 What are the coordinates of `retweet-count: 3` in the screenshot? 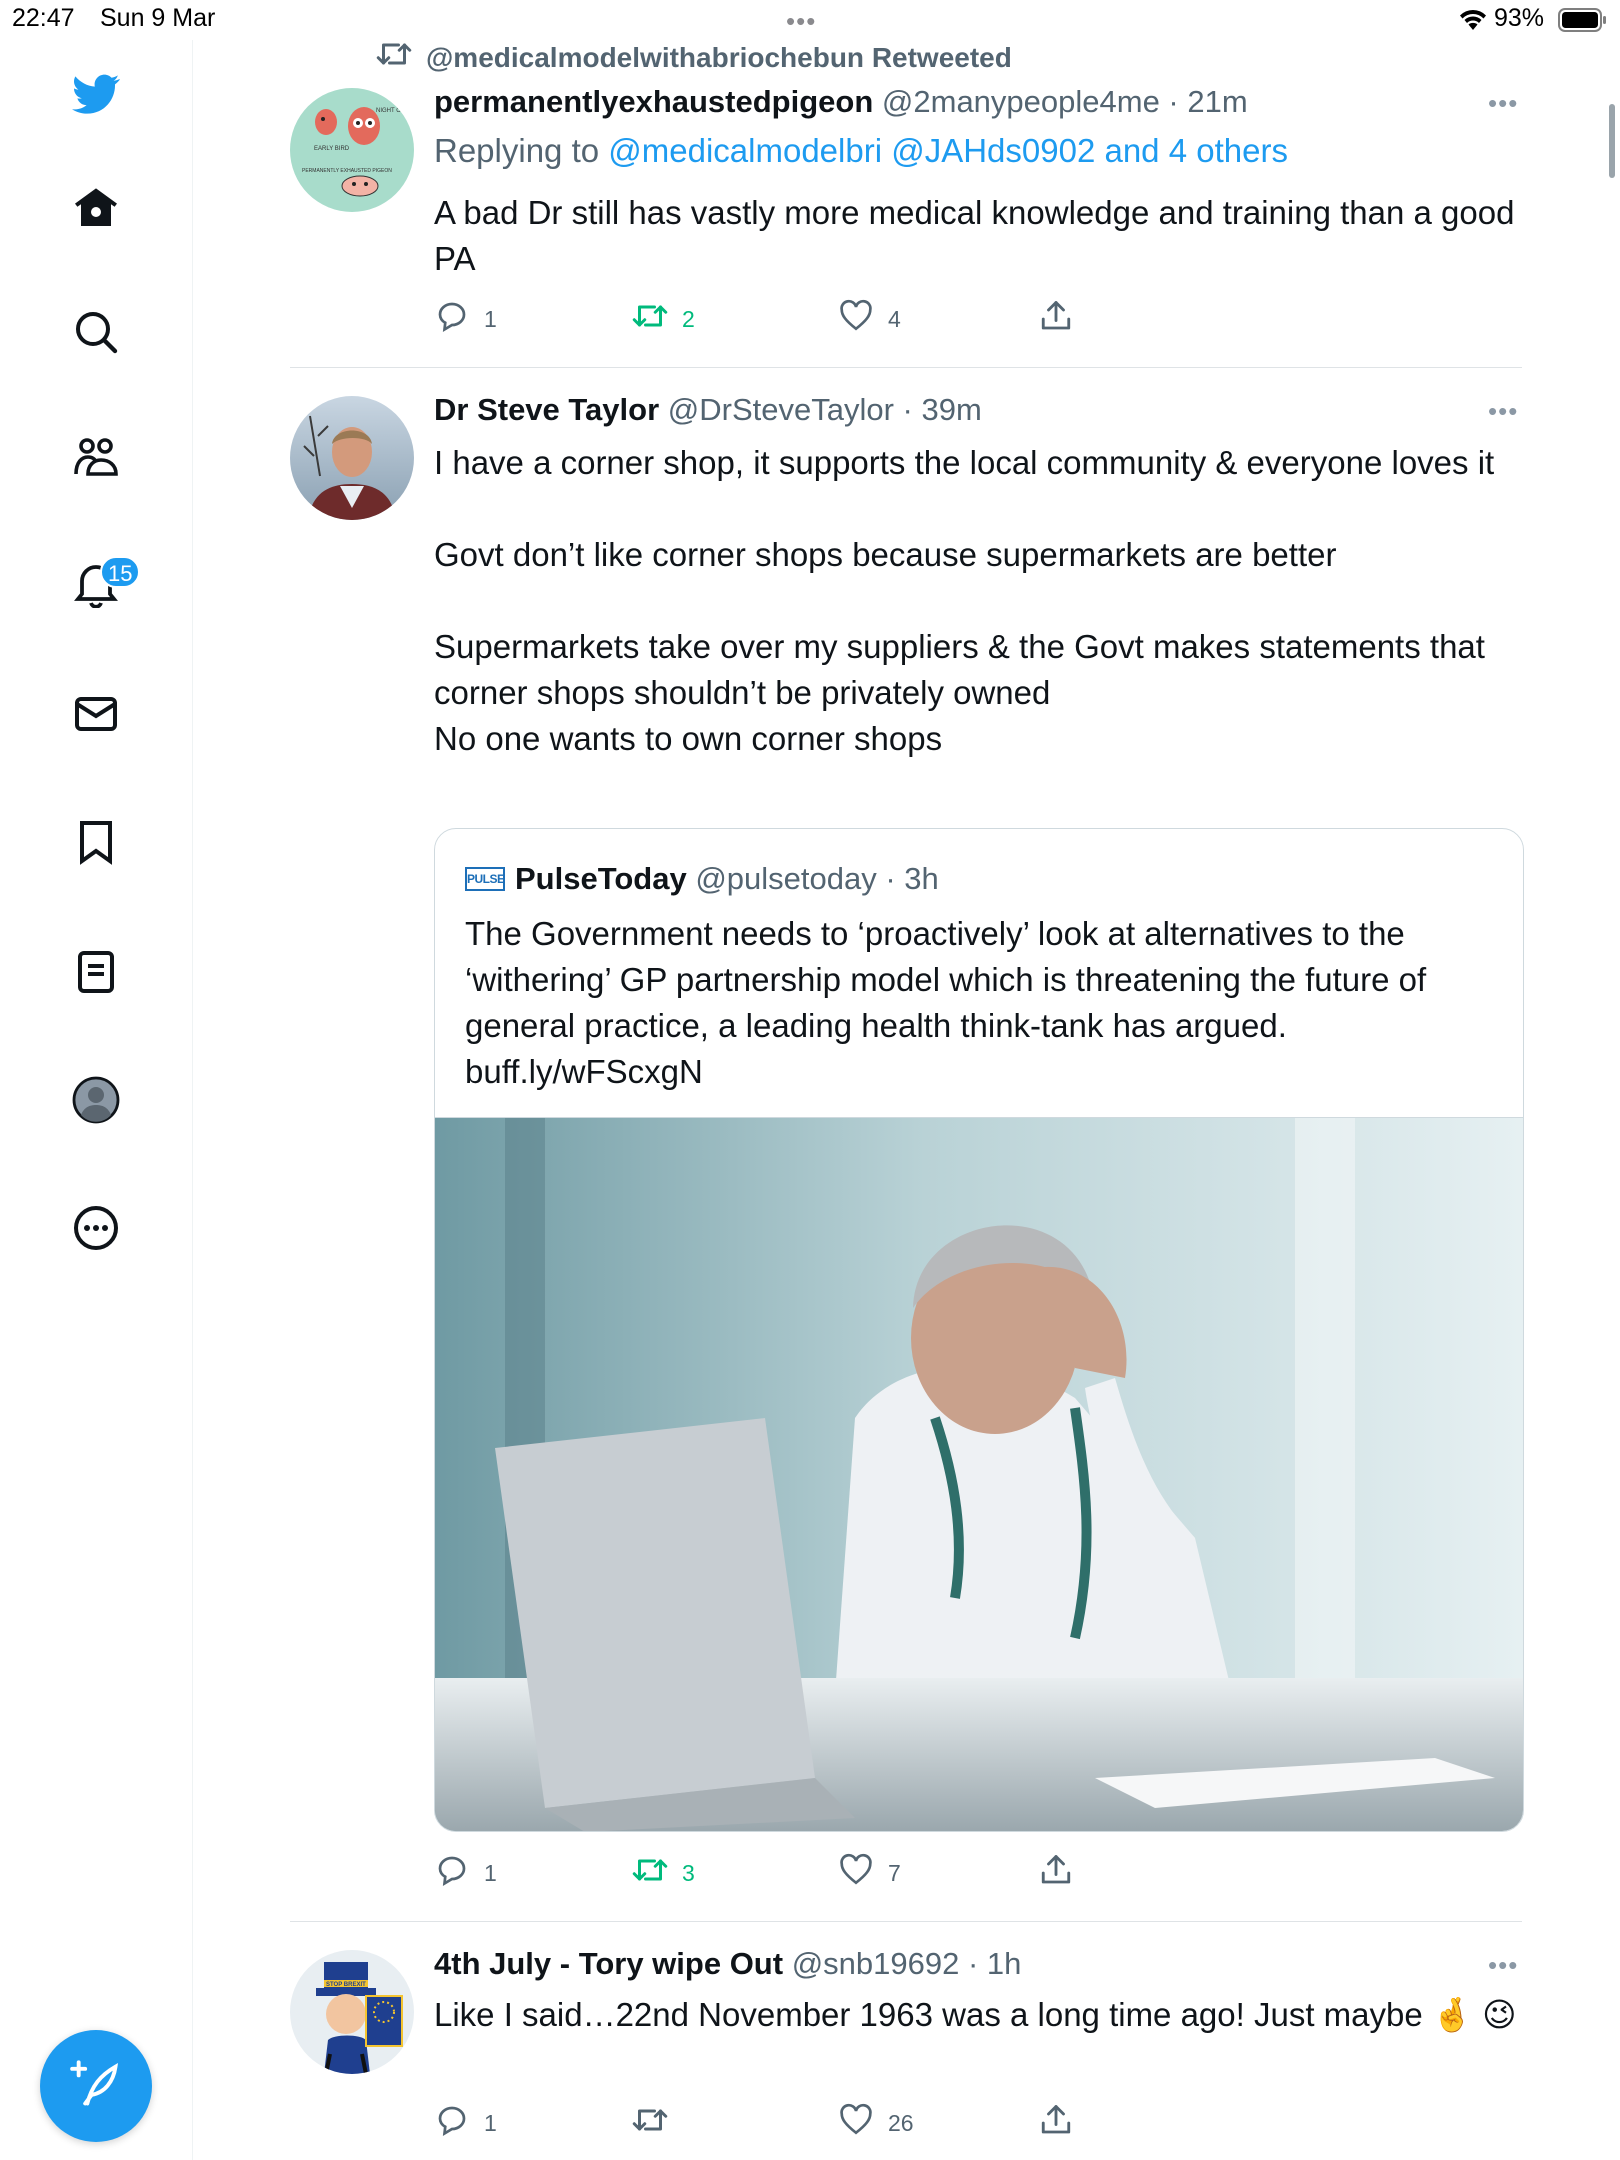 It's located at (688, 1872).